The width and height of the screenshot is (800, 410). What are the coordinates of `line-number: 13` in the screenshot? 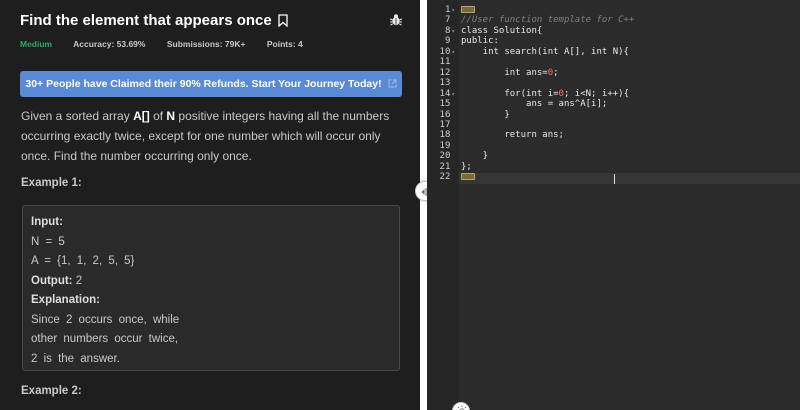 It's located at (447, 83).